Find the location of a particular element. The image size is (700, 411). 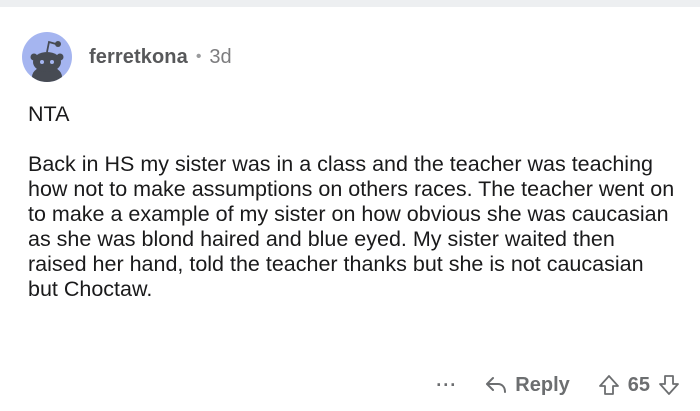

reply-button: Reply is located at coordinates (527, 385).